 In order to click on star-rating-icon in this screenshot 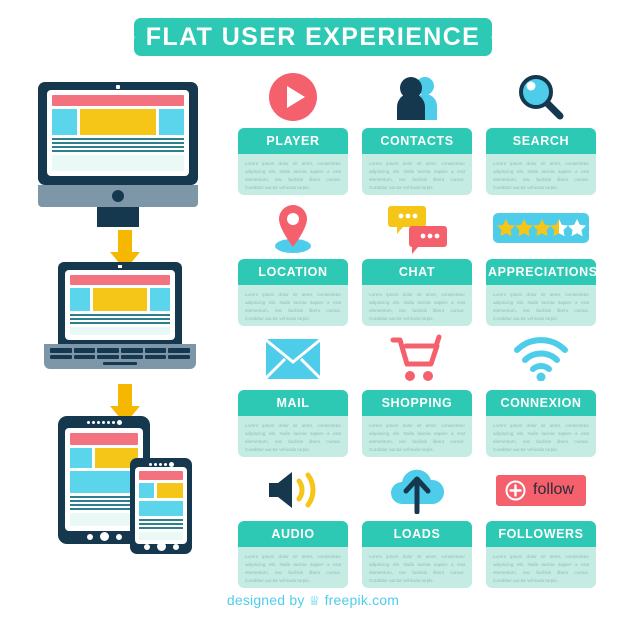, I will do `click(541, 228)`.